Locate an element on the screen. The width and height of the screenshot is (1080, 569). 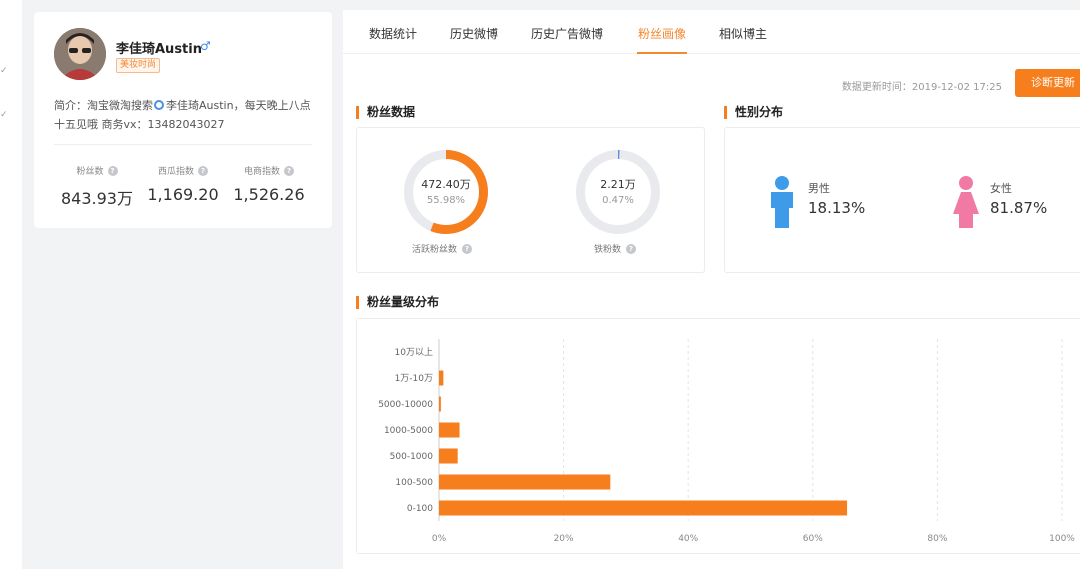
active-fans-center: 472.40万 55.98% is located at coordinates (446, 191).